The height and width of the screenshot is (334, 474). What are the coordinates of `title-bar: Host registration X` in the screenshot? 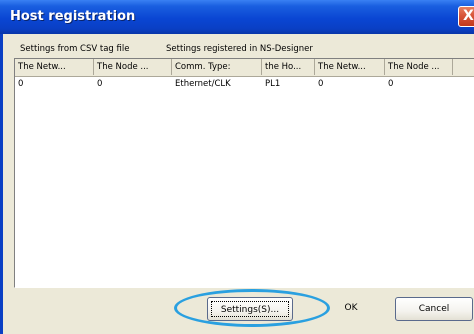 It's located at (237, 17).